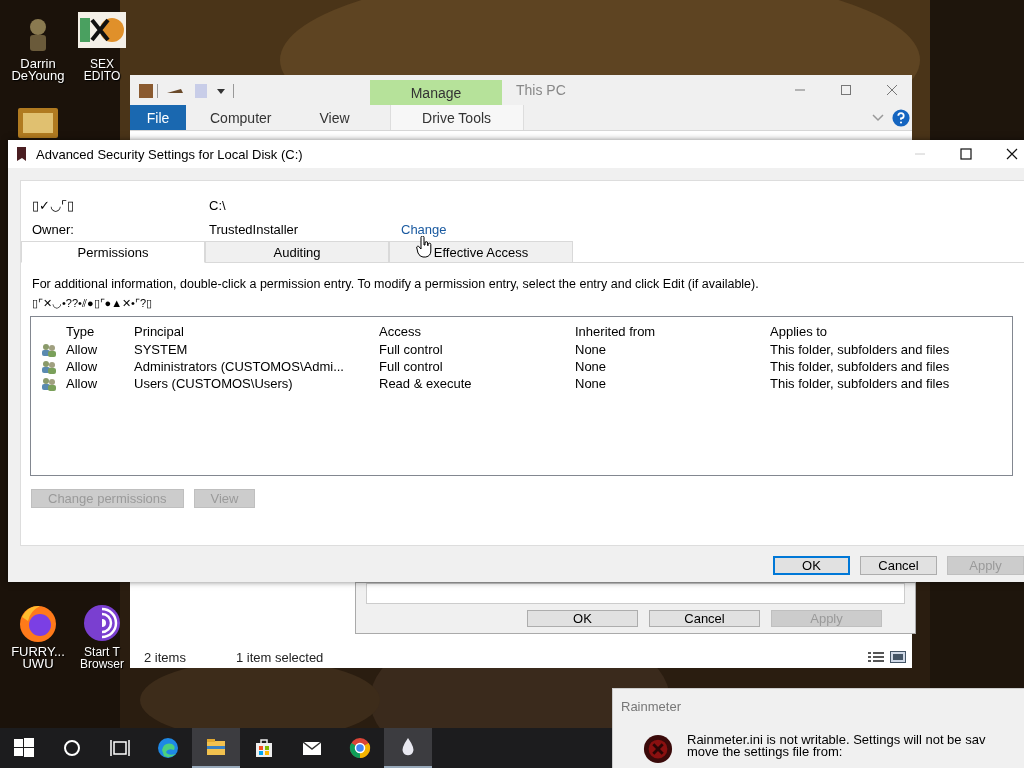 Image resolution: width=1024 pixels, height=768 pixels. Describe the element at coordinates (102, 30) in the screenshot. I see `editor-logo-icon` at that location.